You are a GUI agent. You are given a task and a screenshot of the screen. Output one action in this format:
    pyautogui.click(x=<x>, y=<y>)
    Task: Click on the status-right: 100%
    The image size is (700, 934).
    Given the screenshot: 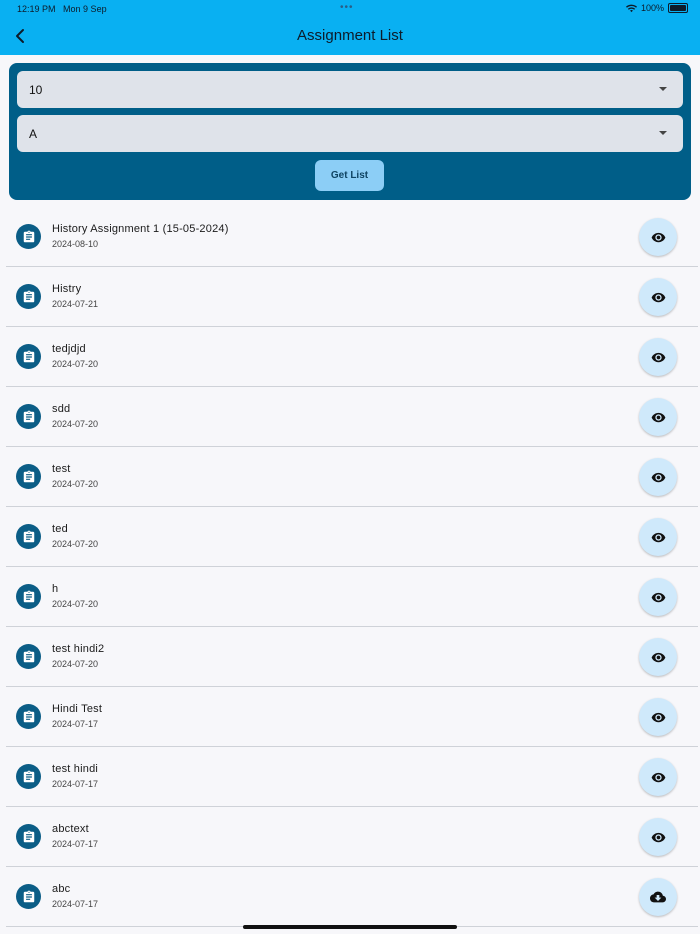 What is the action you would take?
    pyautogui.click(x=656, y=8)
    